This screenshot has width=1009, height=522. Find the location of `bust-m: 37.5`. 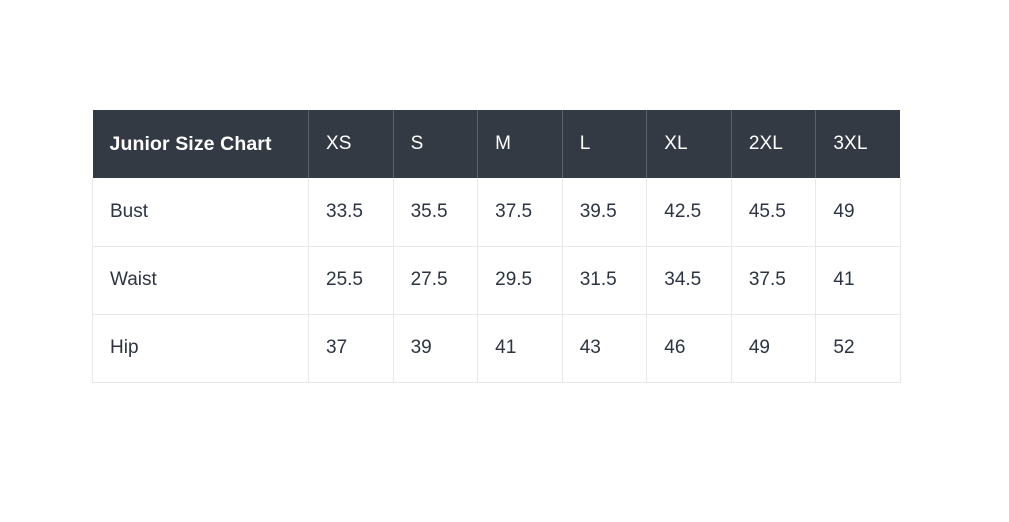

bust-m: 37.5 is located at coordinates (520, 212).